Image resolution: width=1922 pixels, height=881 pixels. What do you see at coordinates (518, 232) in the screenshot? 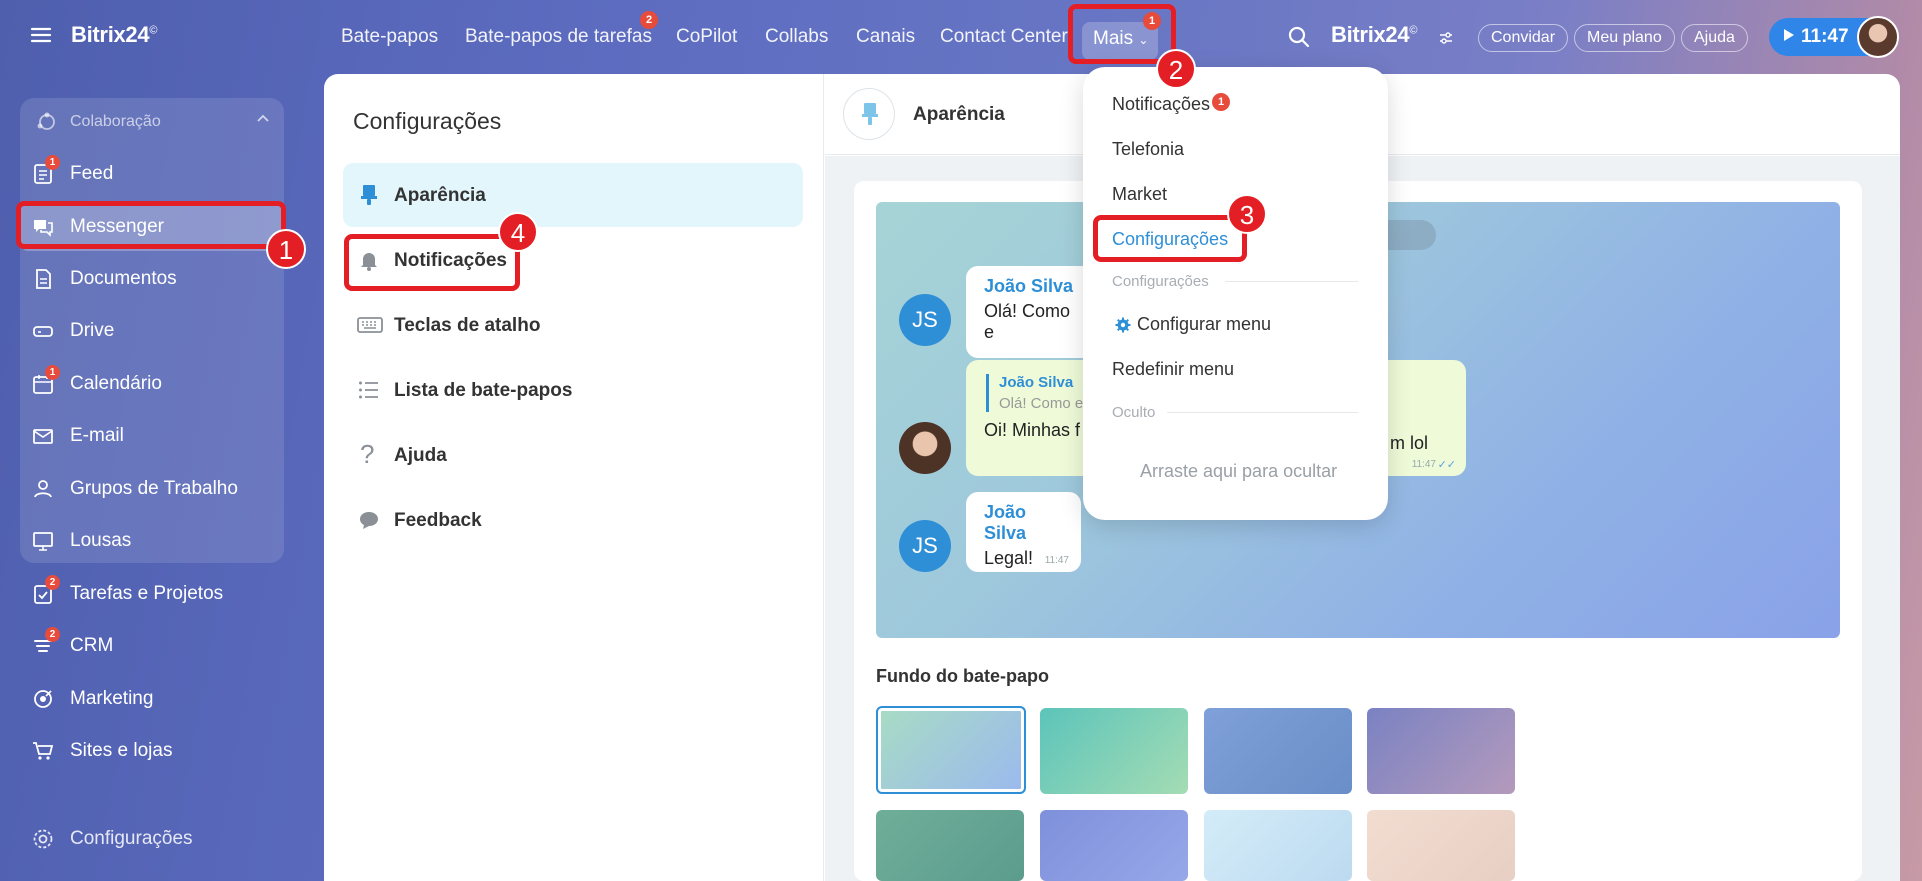
I see `step-marker-4: 4` at bounding box center [518, 232].